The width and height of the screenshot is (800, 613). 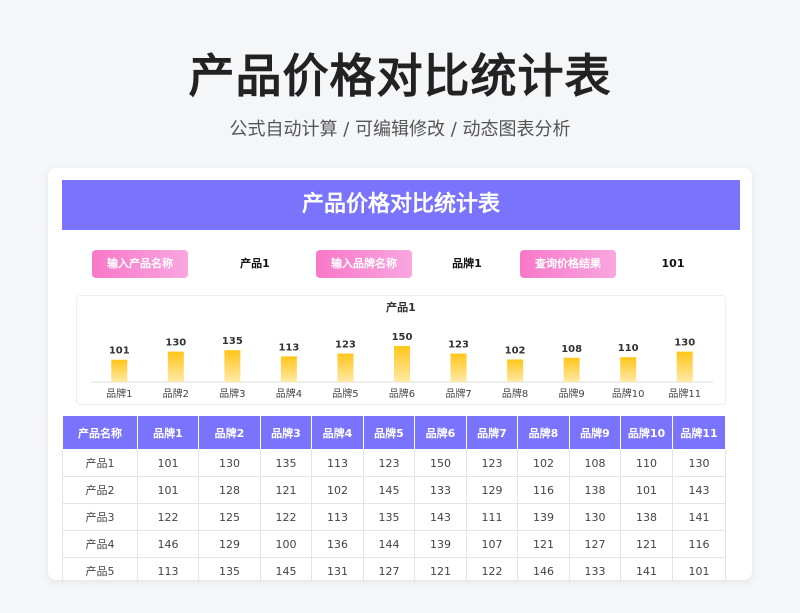 I want to click on page-title: 产品价格对比统计表, so click(x=400, y=76).